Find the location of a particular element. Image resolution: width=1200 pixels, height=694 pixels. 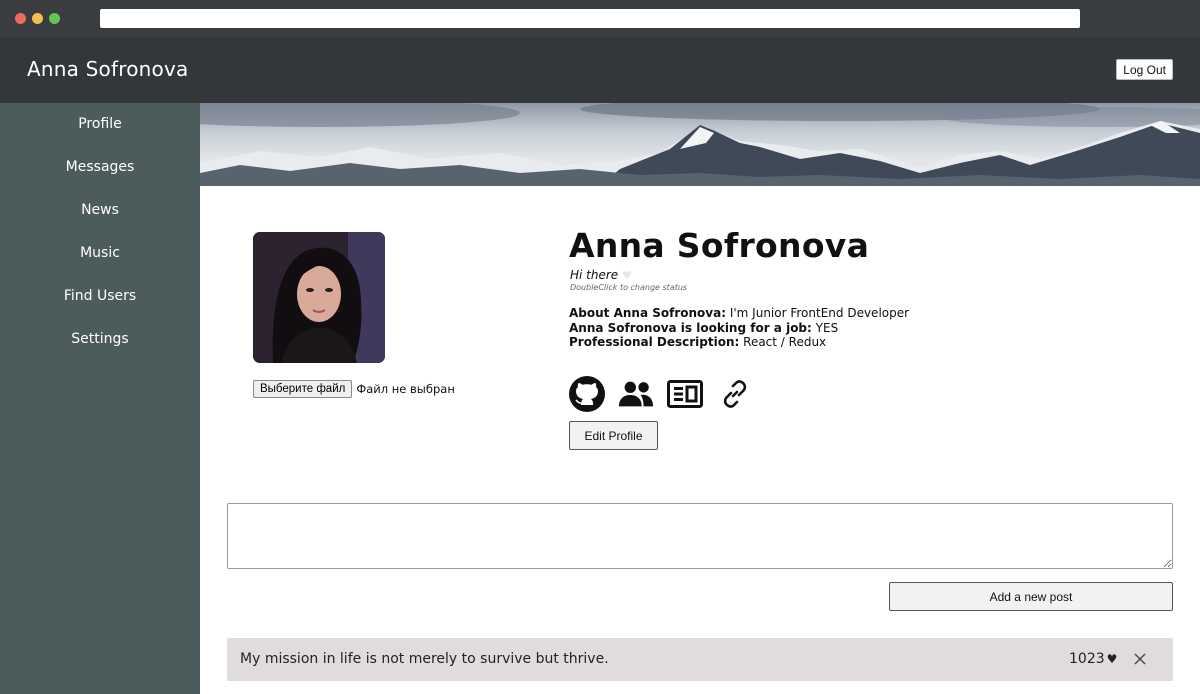

edit-profile-button: Edit Profile is located at coordinates (613, 435).